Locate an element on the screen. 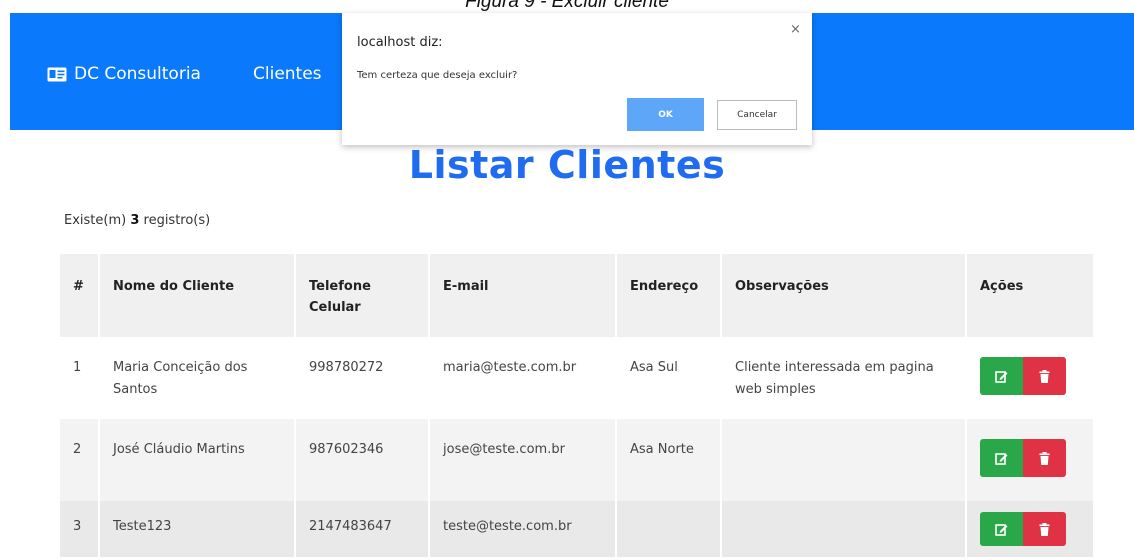  dialog-message: Tem certeza que deseja excluir? is located at coordinates (437, 75).